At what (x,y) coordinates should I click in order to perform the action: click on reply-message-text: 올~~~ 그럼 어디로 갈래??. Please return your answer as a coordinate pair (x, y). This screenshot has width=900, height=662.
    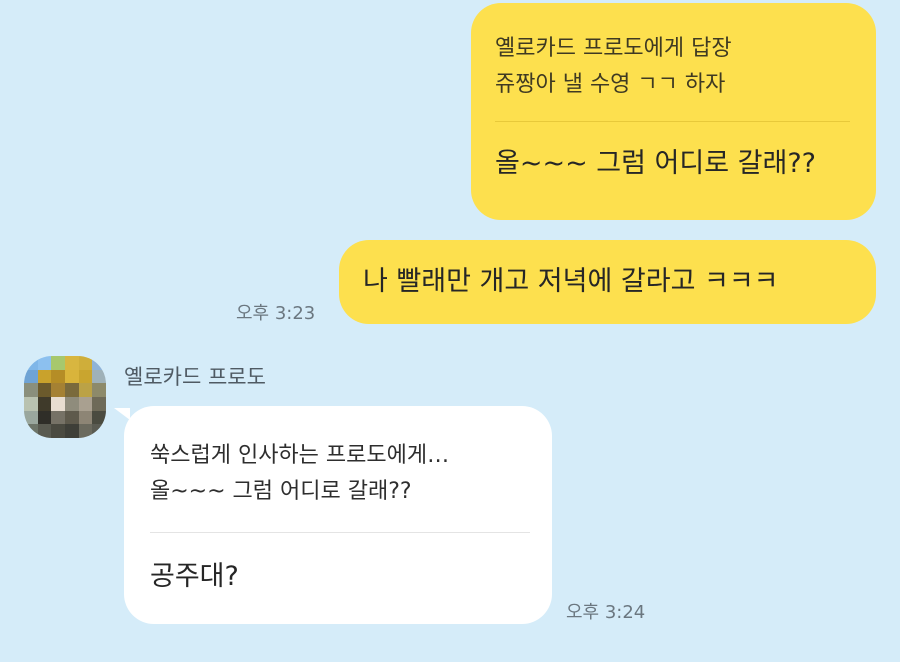
    Looking at the image, I should click on (655, 163).